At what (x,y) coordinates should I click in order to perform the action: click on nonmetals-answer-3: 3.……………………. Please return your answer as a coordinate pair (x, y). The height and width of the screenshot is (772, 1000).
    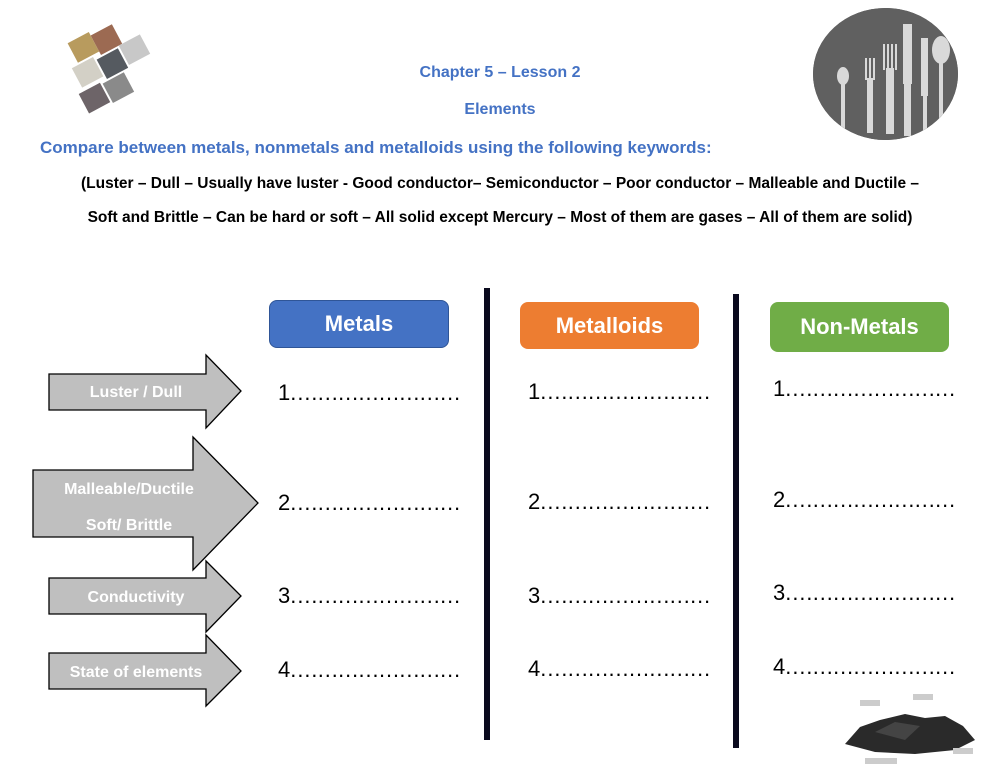
    Looking at the image, I should click on (864, 593).